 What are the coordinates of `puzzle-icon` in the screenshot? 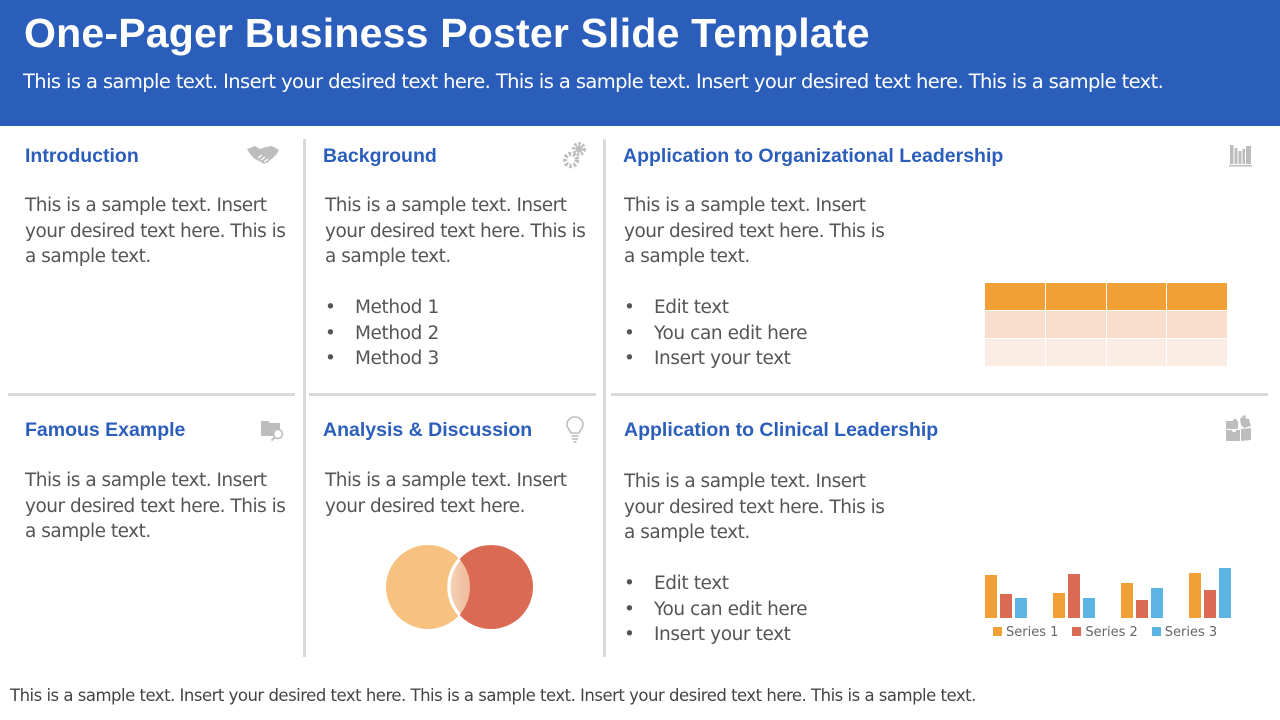 It's located at (1239, 430).